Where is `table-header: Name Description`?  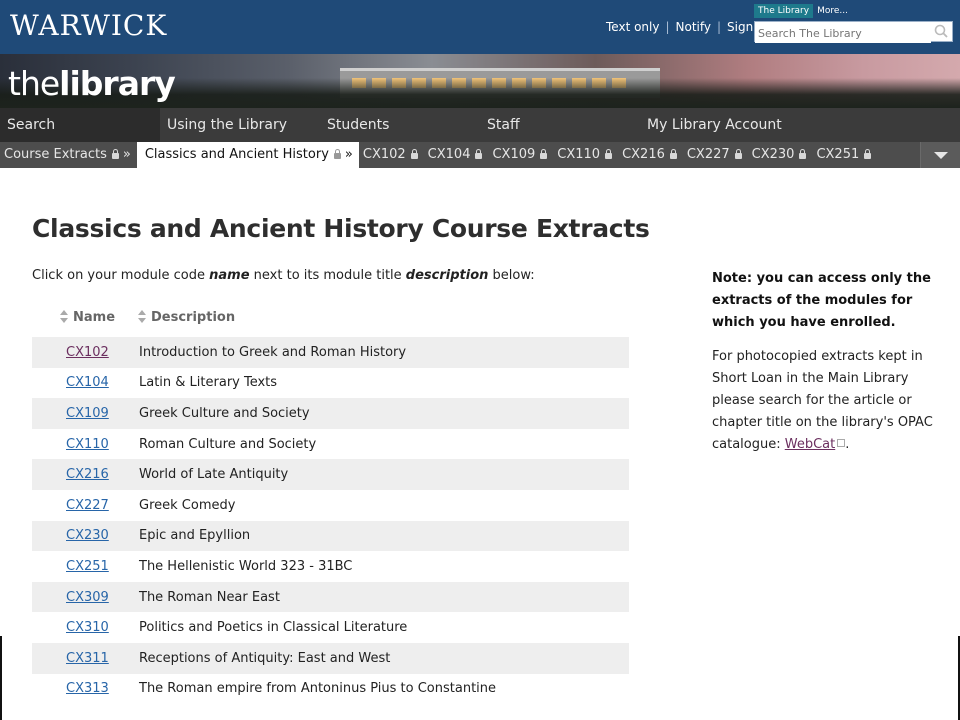
table-header: Name Description is located at coordinates (330, 317).